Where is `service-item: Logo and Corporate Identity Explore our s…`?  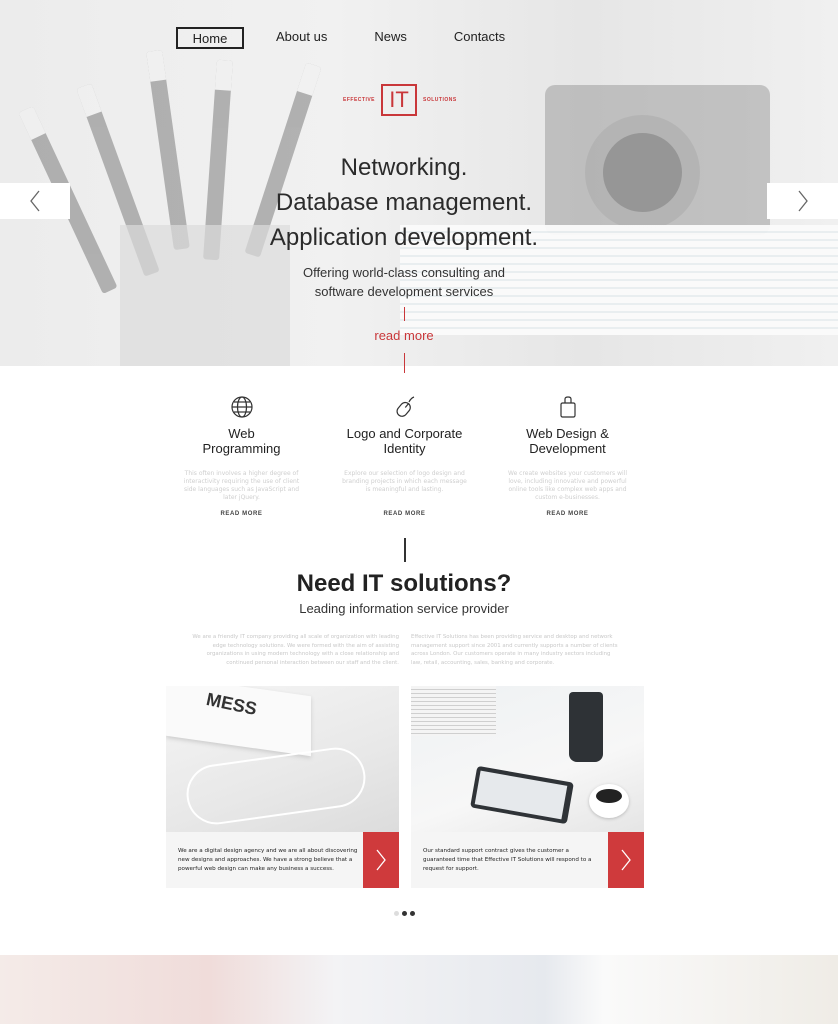
service-item: Logo and Corporate Identity Explore our s… is located at coordinates (404, 455).